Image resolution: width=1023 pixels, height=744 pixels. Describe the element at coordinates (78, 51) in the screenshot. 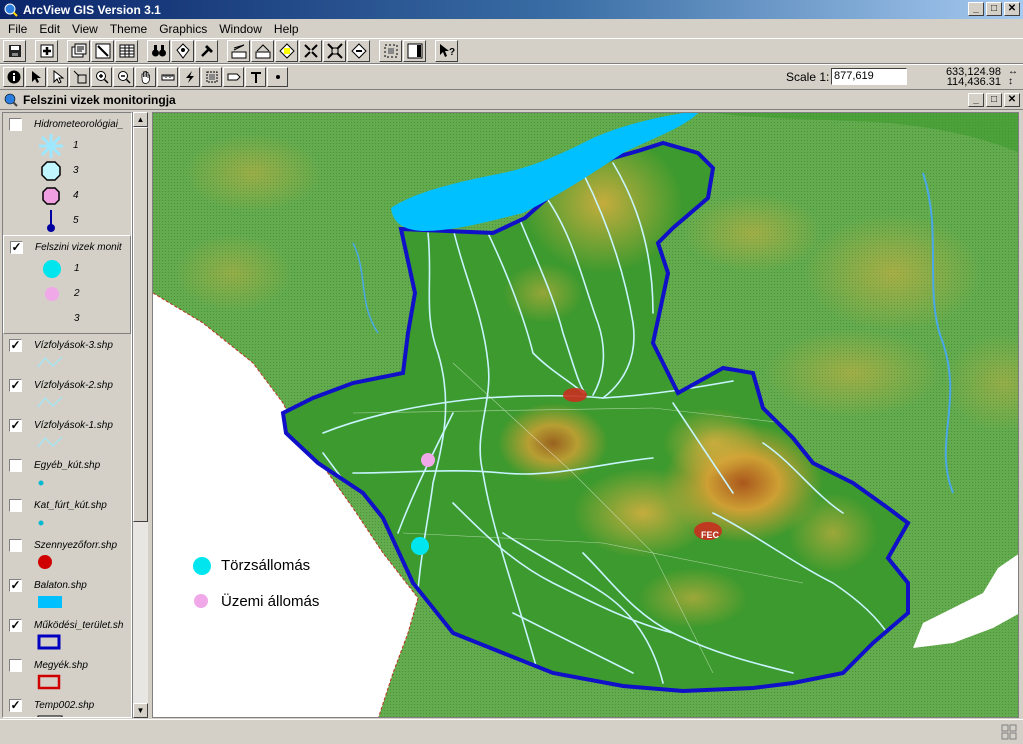

I see `theme-properties-button` at that location.